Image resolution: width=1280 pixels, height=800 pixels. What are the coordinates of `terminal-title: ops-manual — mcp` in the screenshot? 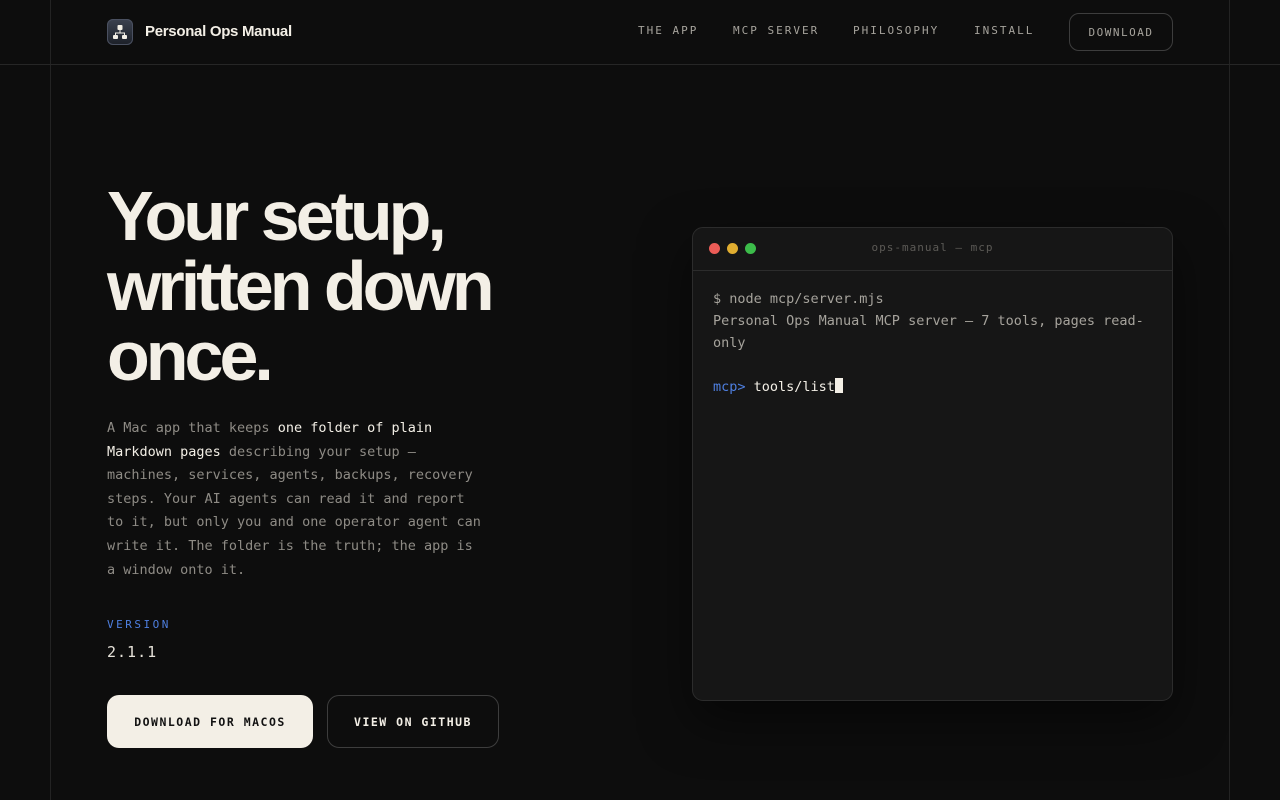 It's located at (932, 247).